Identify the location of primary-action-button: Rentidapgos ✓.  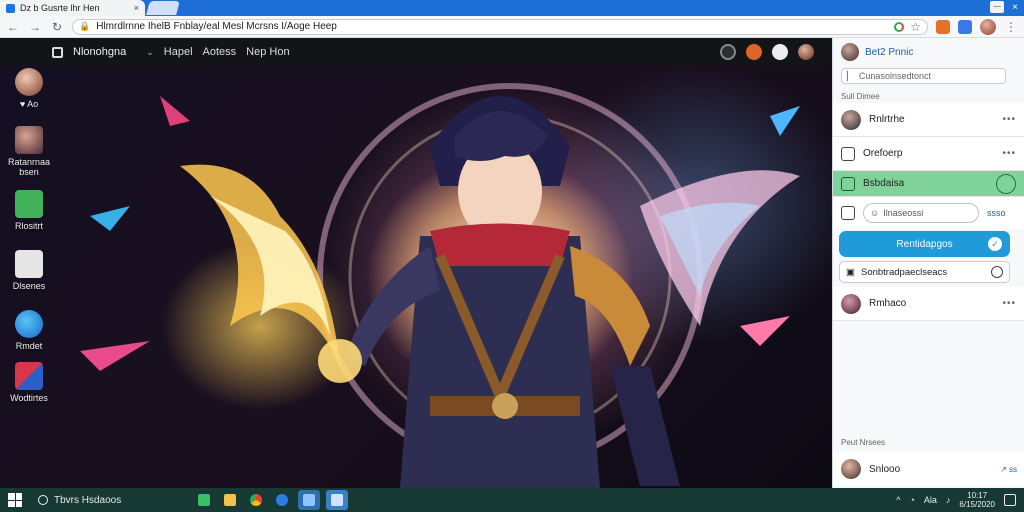
(924, 244).